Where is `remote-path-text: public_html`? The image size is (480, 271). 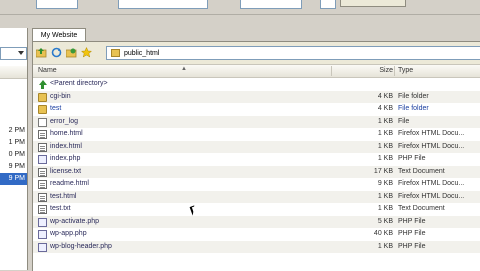
remote-path-text: public_html is located at coordinates (142, 53).